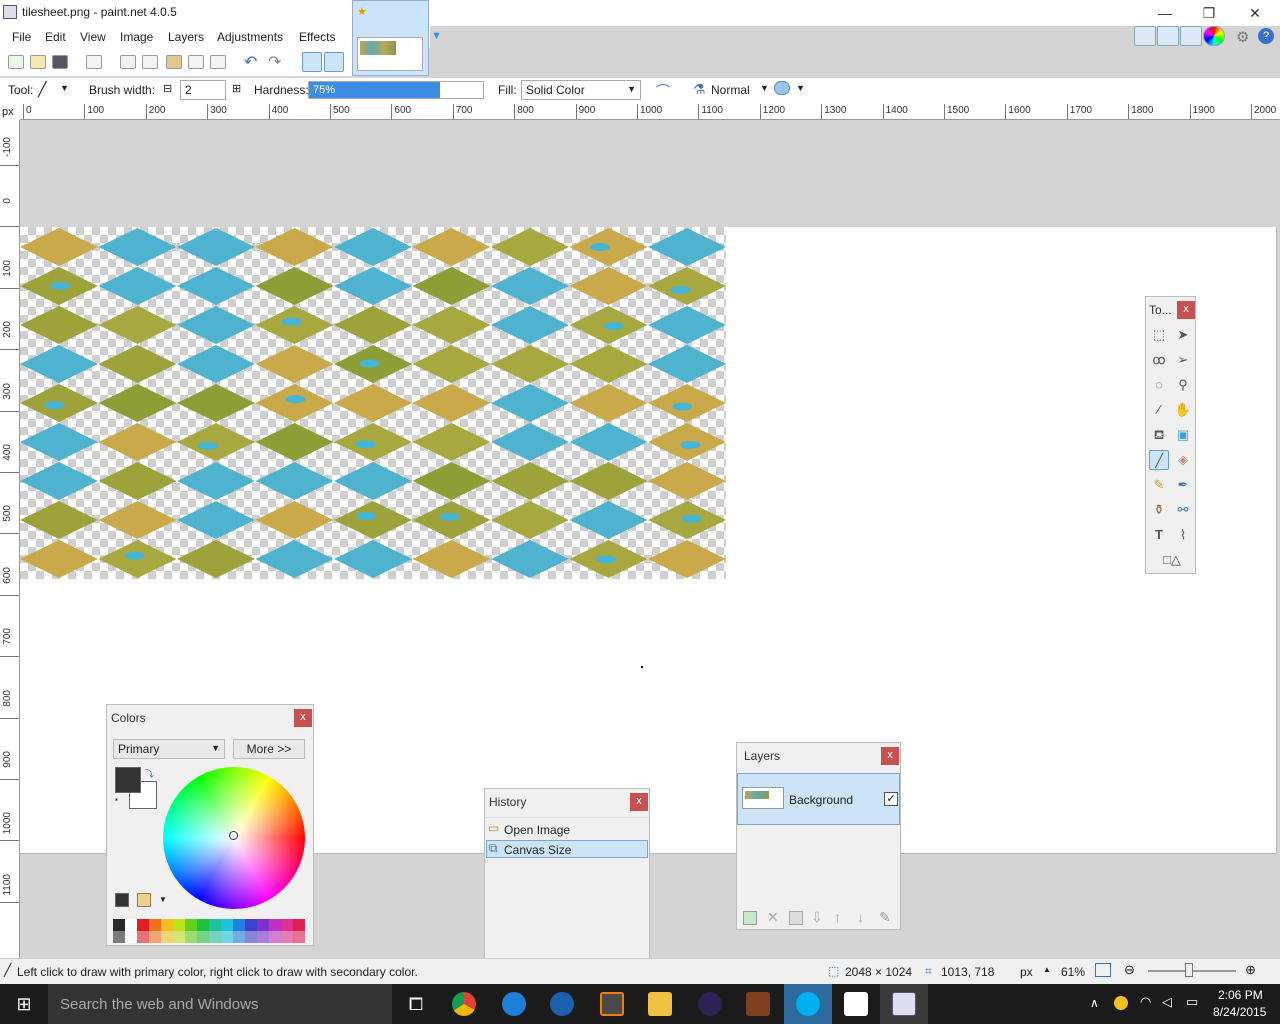  What do you see at coordinates (42, 89) in the screenshot?
I see `paintbrush-tool-icon: ╱` at bounding box center [42, 89].